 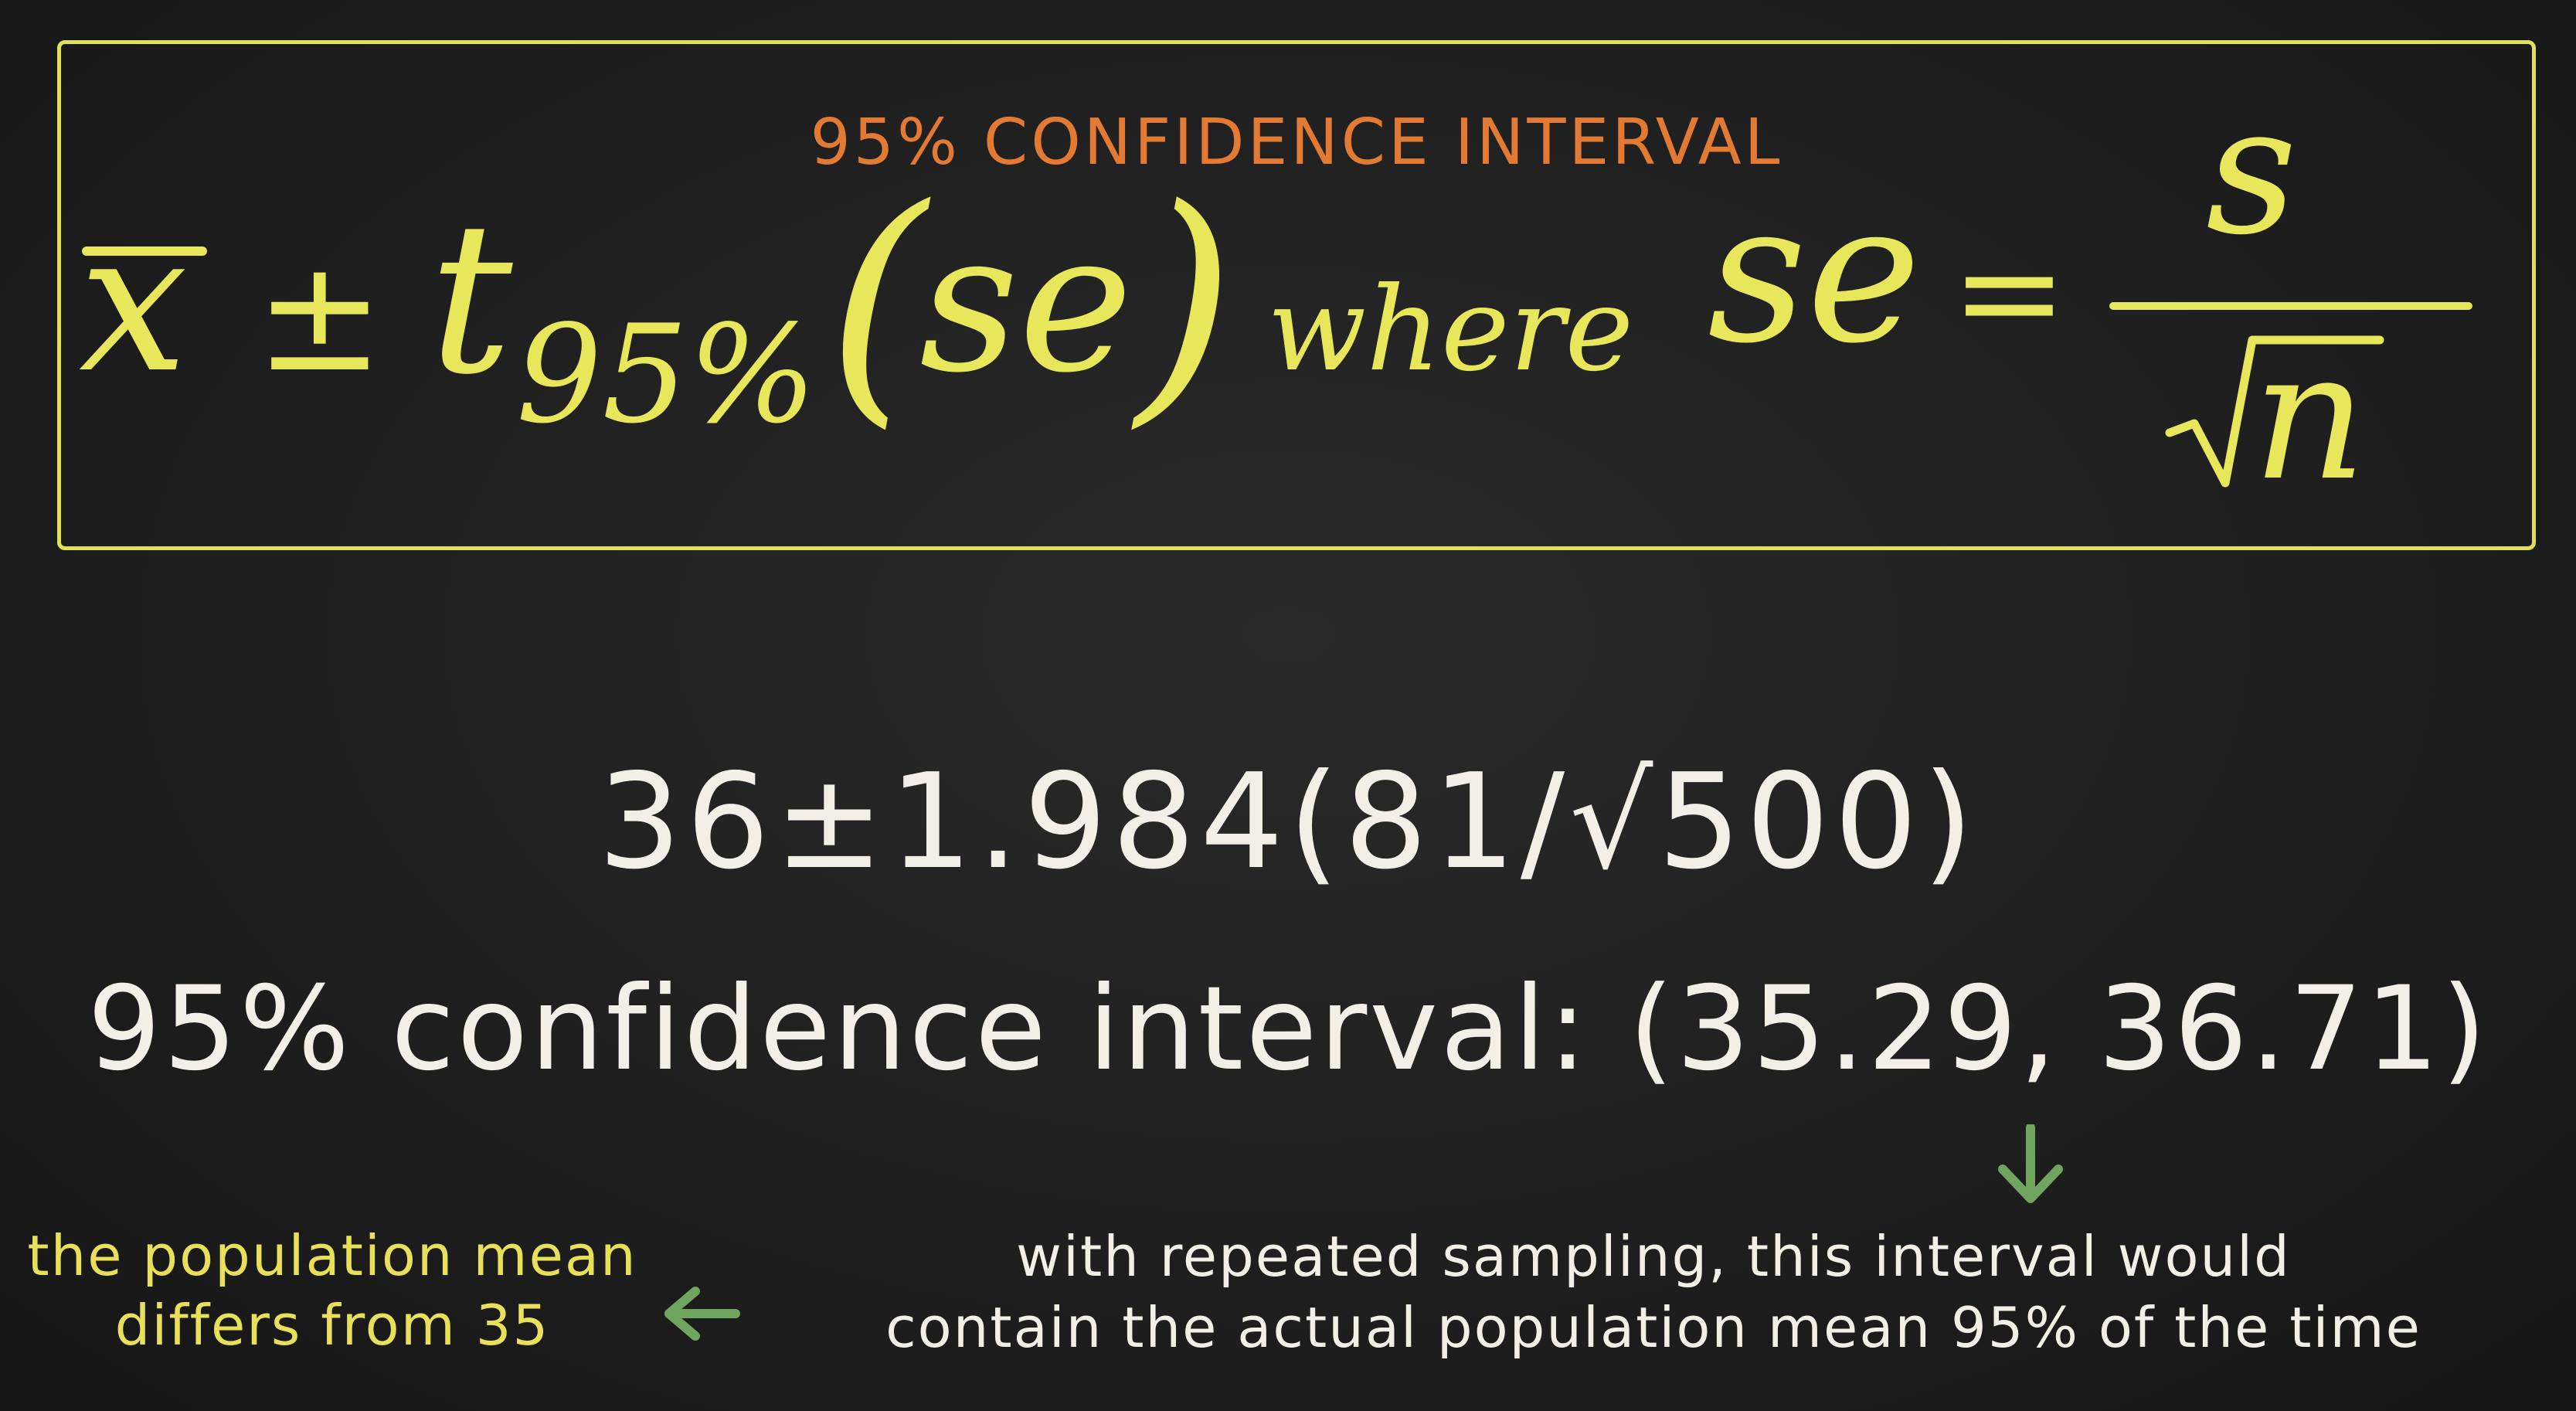 What do you see at coordinates (1814, 273) in the screenshot?
I see `se-lhs: se` at bounding box center [1814, 273].